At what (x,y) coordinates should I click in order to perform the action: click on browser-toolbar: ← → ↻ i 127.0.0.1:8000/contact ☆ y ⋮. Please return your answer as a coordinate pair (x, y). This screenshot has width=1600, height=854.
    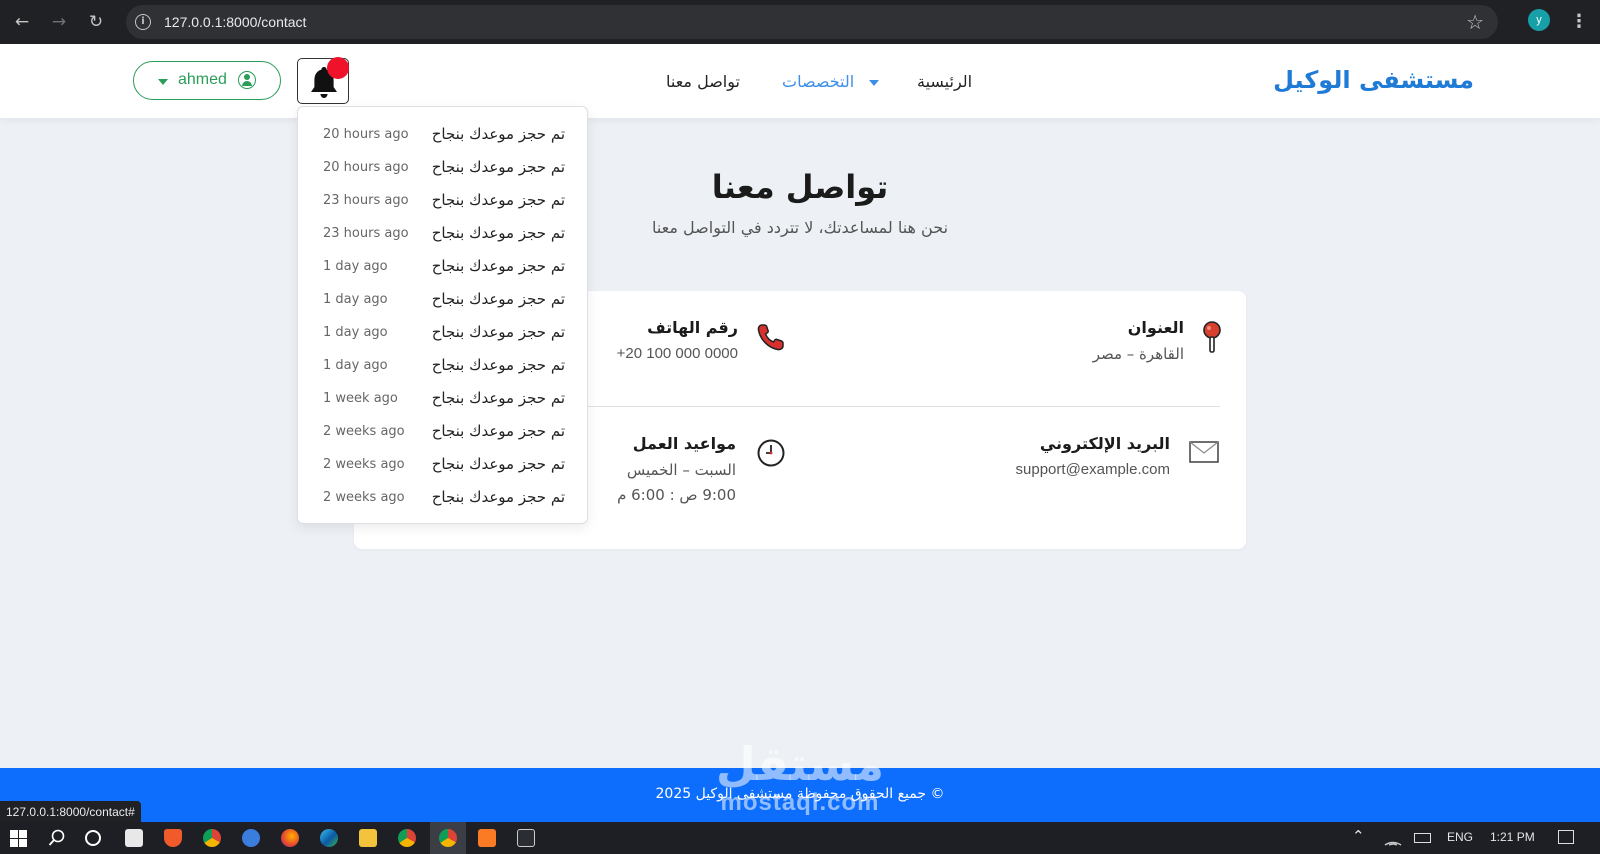
    Looking at the image, I should click on (800, 22).